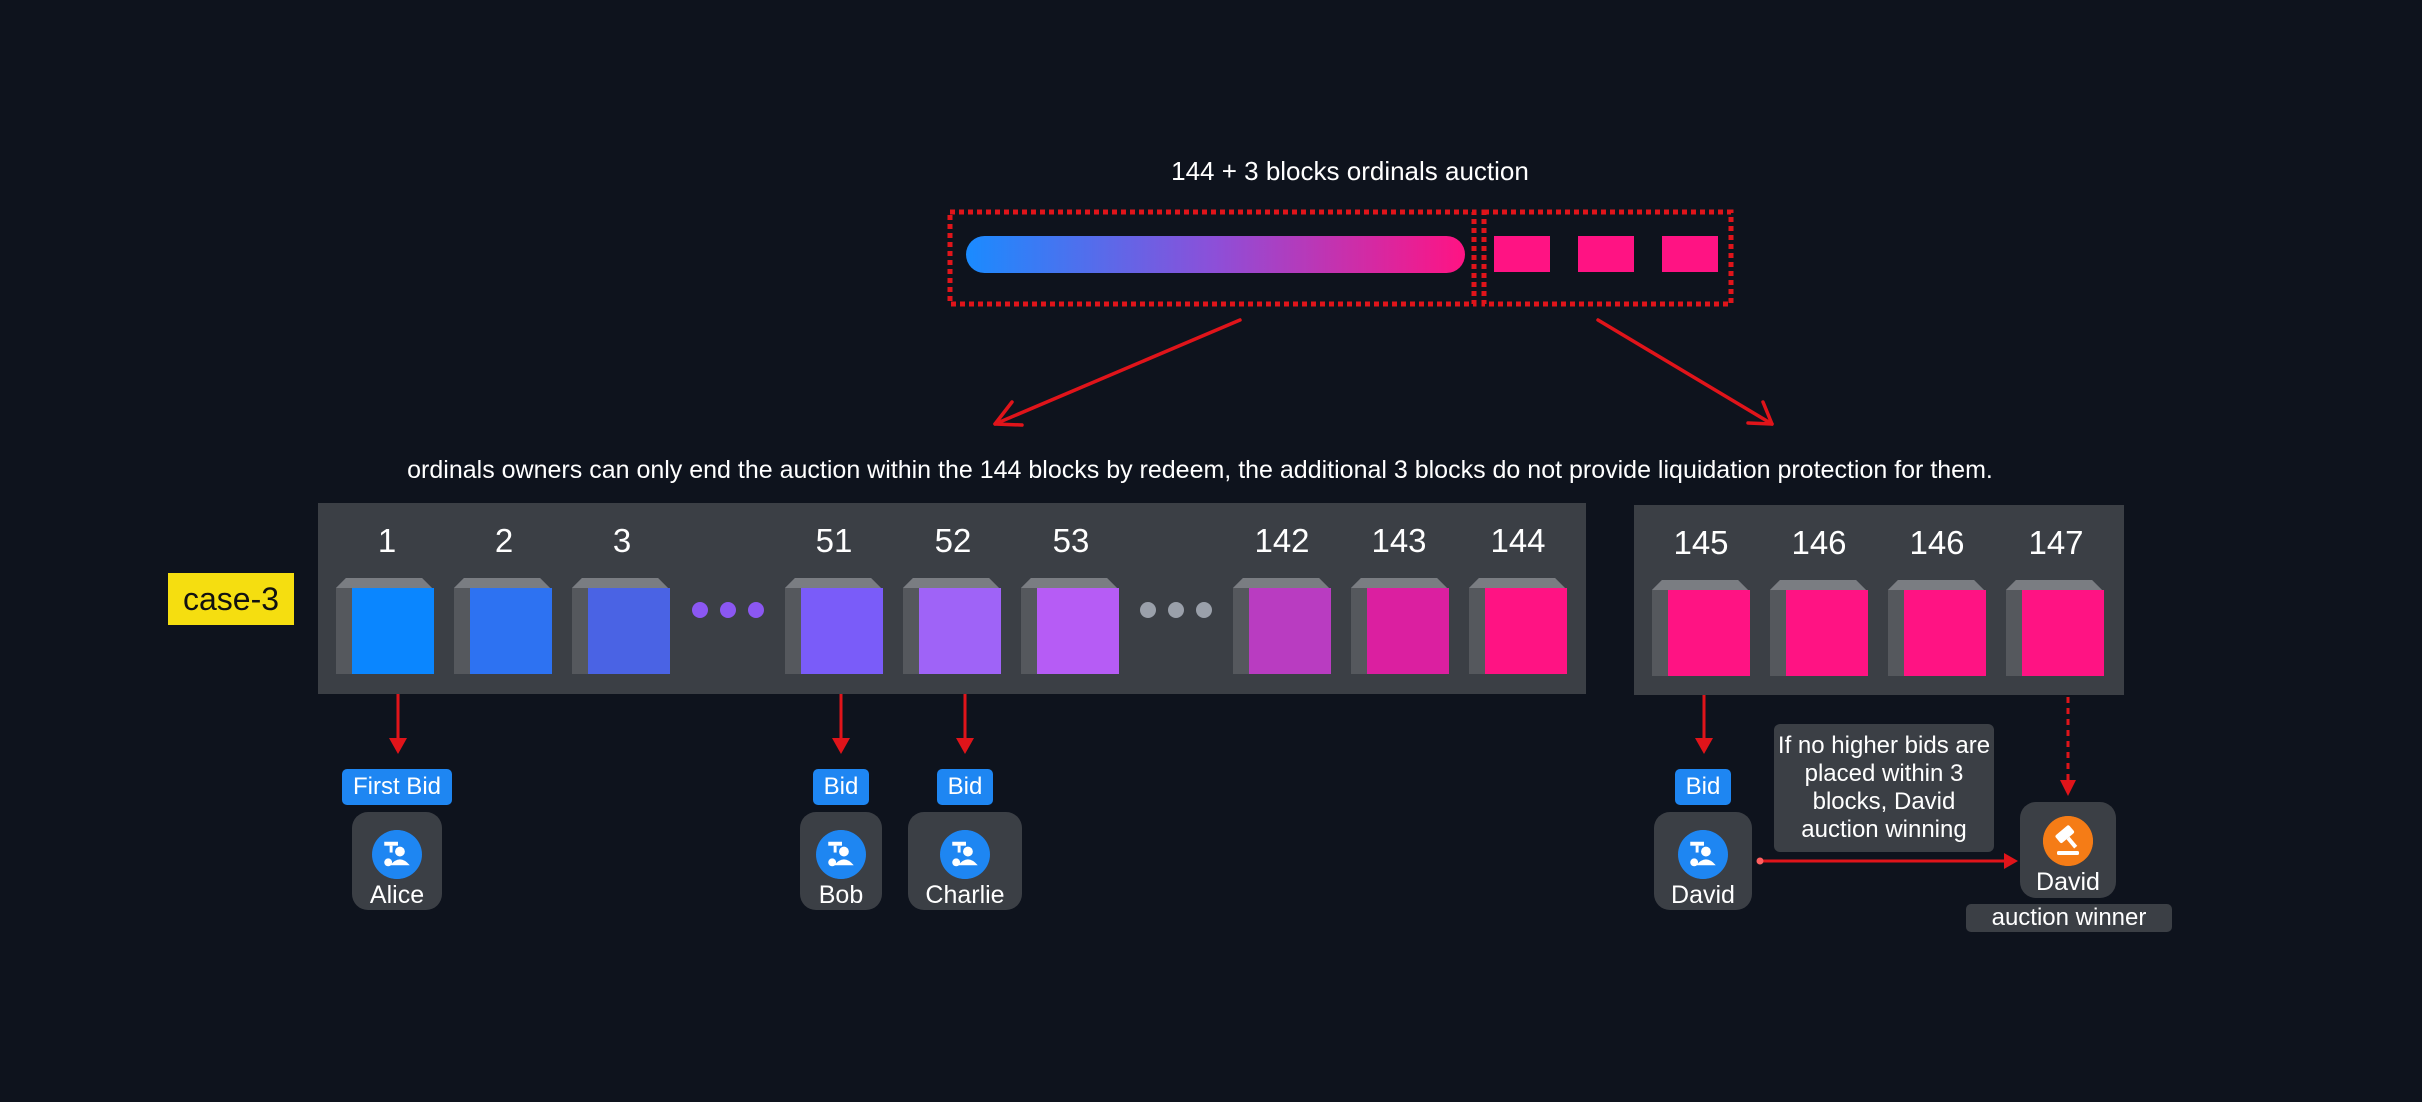  I want to click on user-card-bob: Bob, so click(841, 861).